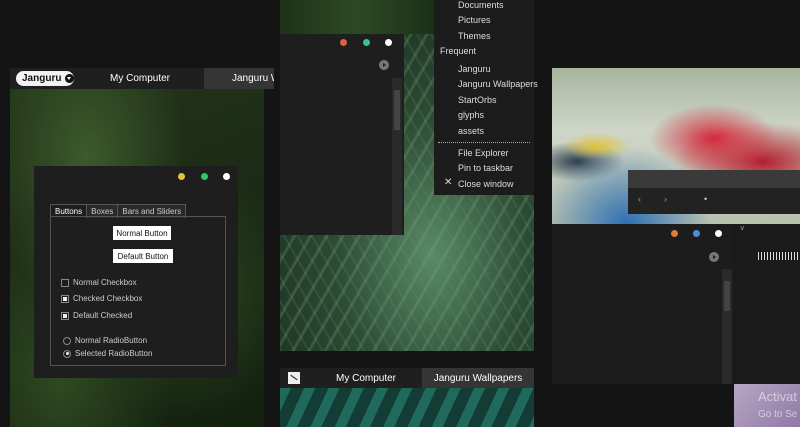 This screenshot has width=800, height=427. I want to click on right-explorer-window, so click(643, 304).